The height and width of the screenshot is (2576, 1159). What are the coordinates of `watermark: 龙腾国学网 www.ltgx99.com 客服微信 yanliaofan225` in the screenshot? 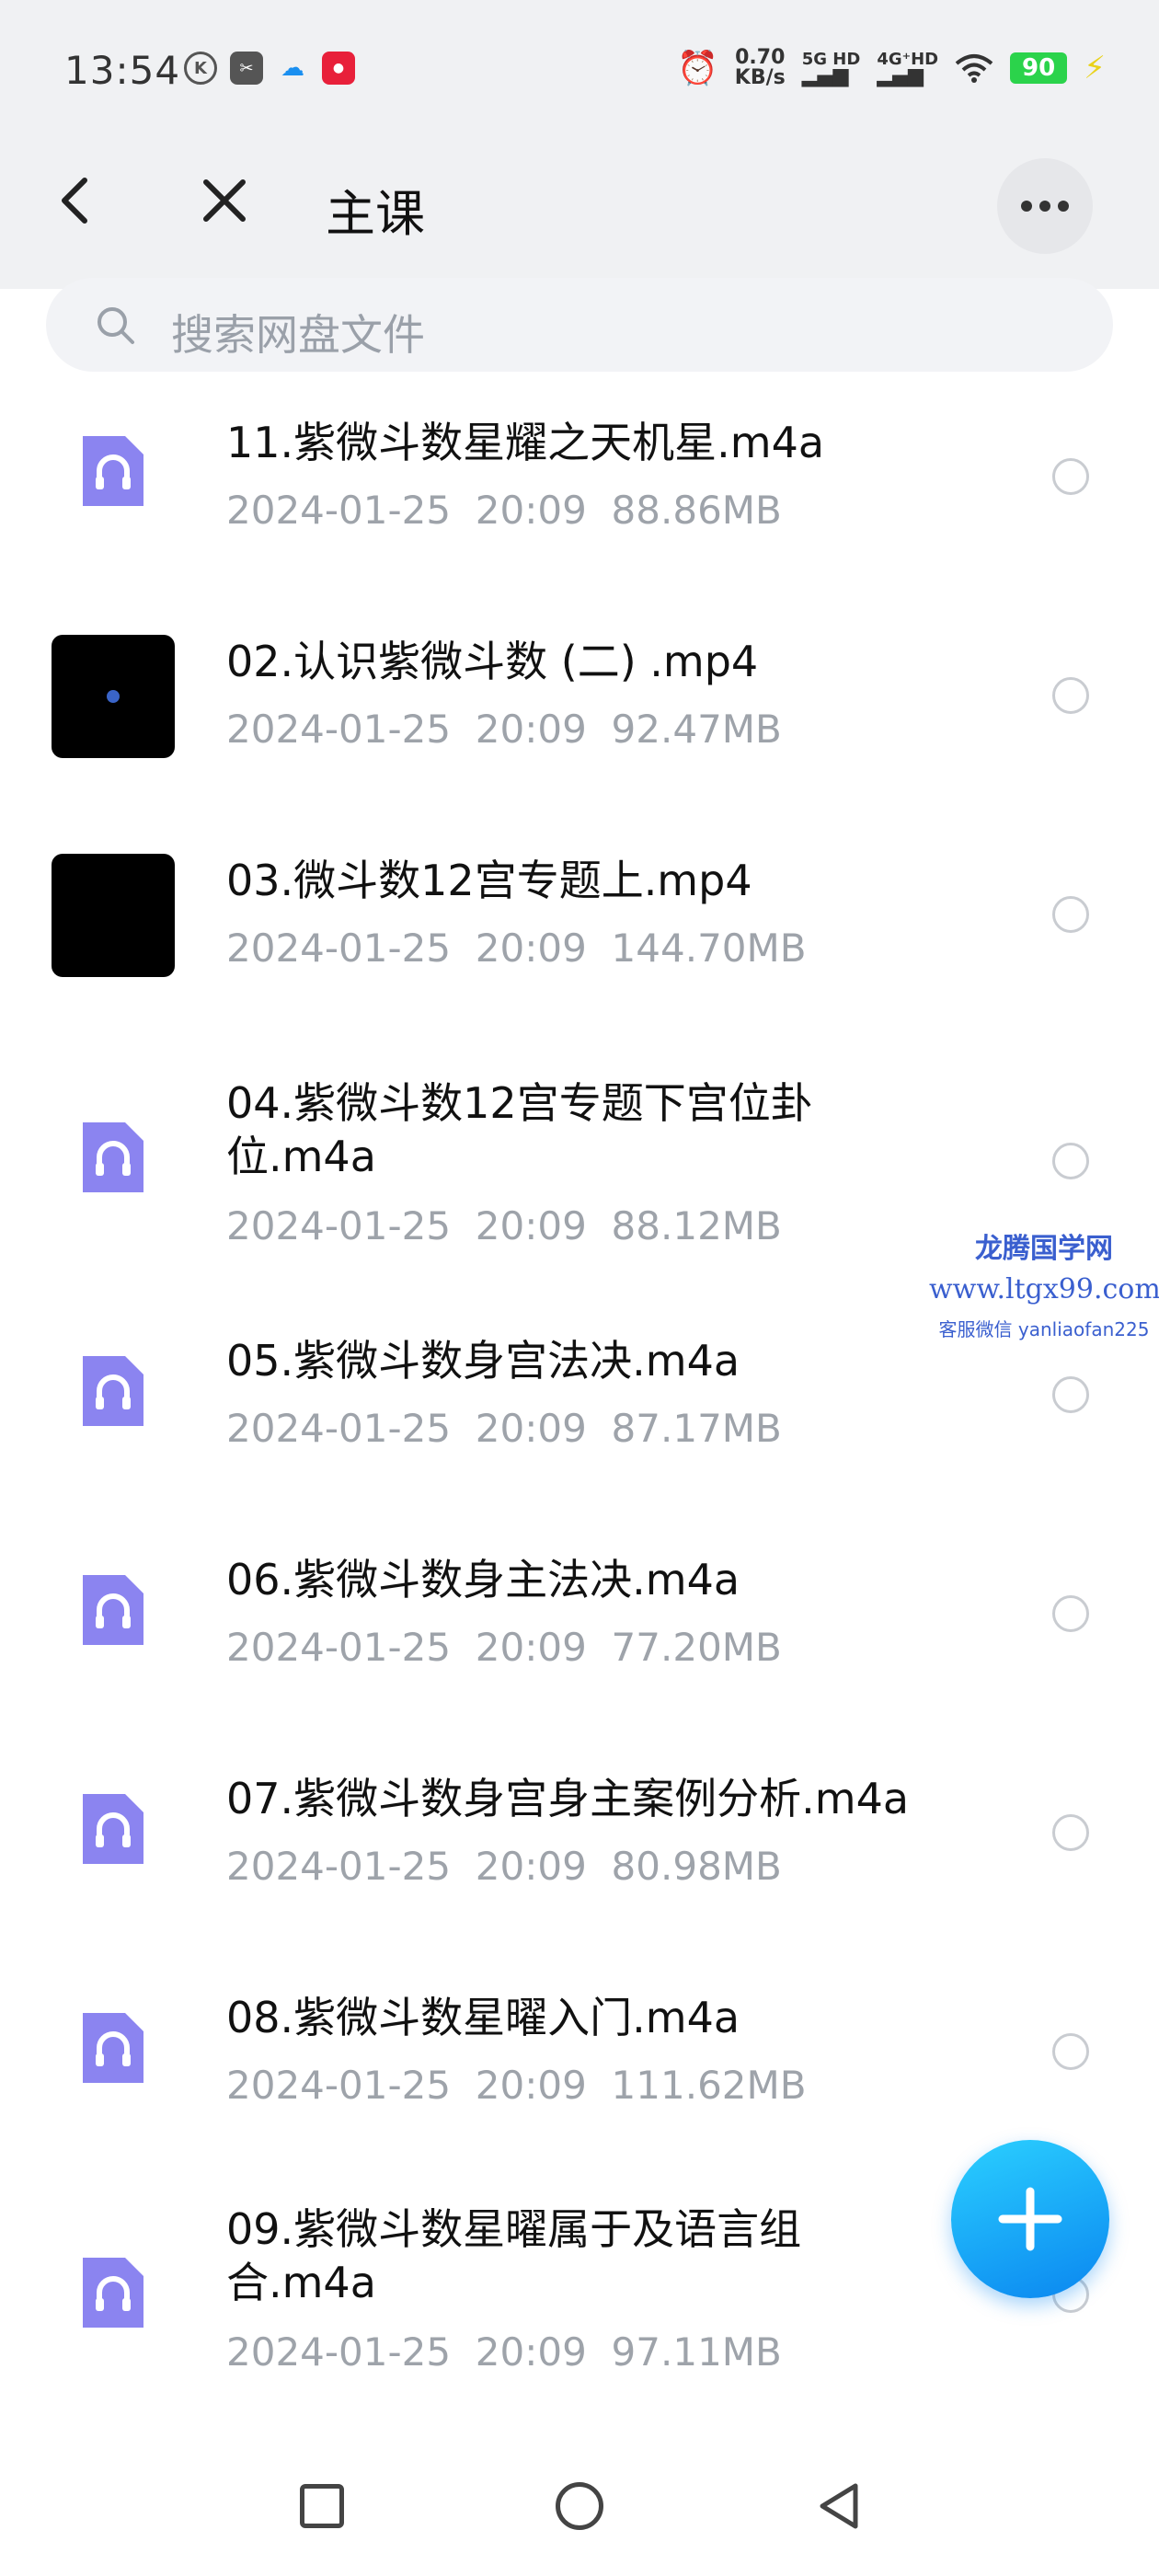 It's located at (1044, 1283).